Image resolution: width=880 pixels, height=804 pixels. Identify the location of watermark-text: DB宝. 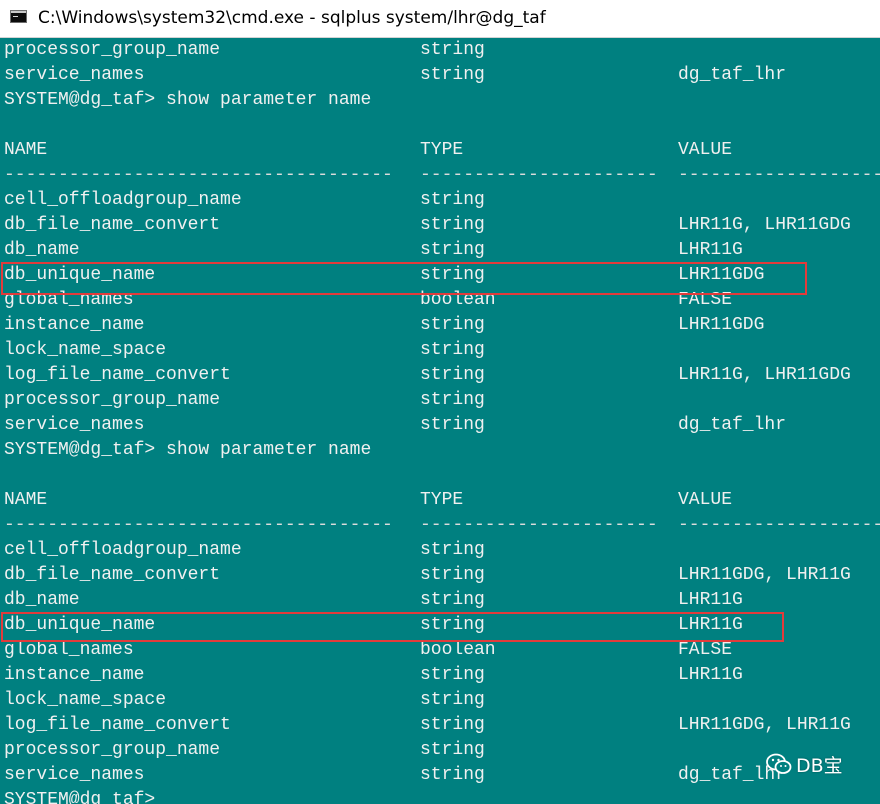
(819, 765).